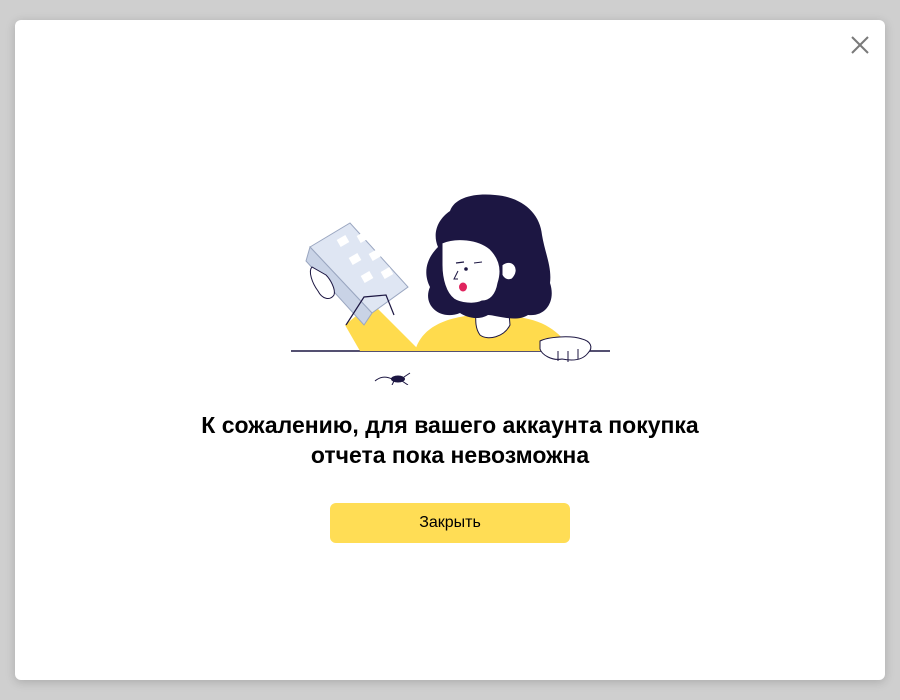 This screenshot has height=700, width=900. What do you see at coordinates (450, 425) in the screenshot?
I see `error-message-line-1: К сожалению, для вашего аккаунта покупка` at bounding box center [450, 425].